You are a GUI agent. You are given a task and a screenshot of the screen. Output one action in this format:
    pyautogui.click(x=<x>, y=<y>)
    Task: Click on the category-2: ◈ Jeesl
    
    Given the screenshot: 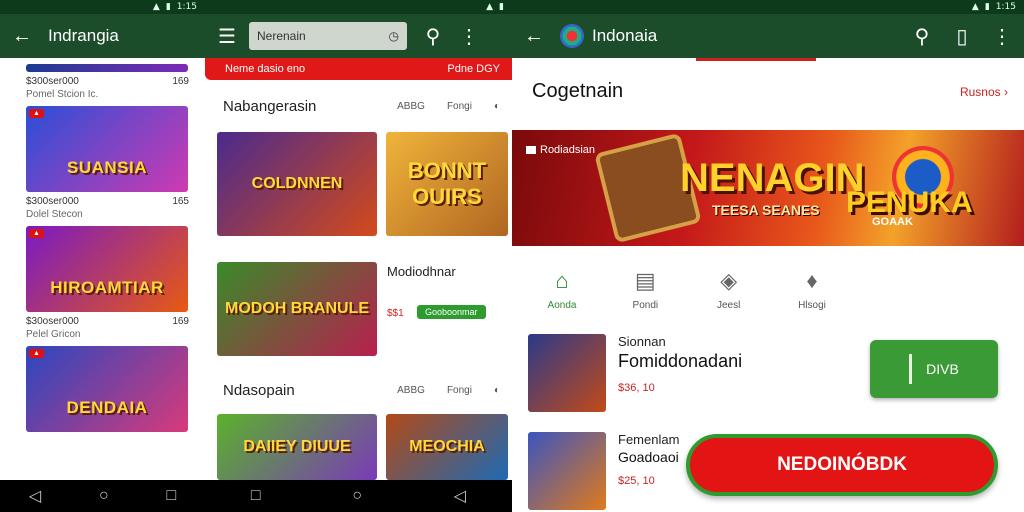 What is the action you would take?
    pyautogui.click(x=729, y=289)
    